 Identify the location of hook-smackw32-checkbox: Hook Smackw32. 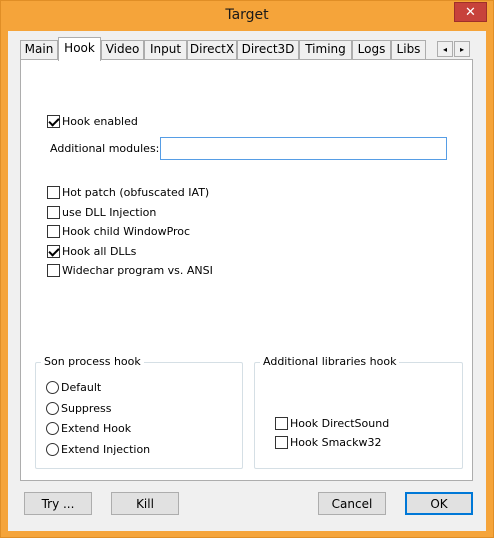
(328, 442).